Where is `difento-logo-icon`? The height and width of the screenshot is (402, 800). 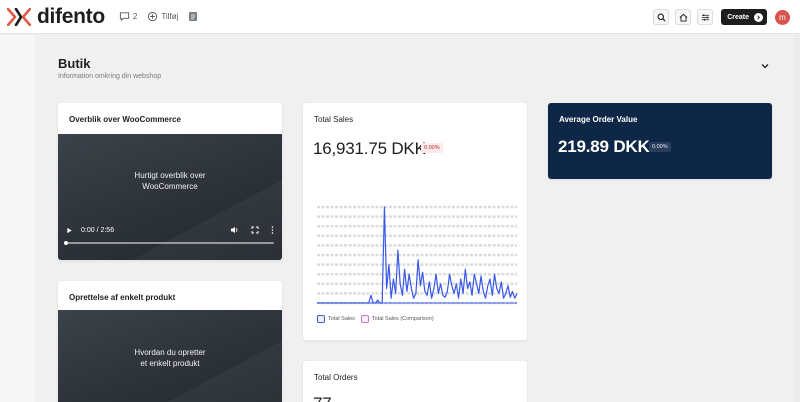
difento-logo-icon is located at coordinates (19, 16).